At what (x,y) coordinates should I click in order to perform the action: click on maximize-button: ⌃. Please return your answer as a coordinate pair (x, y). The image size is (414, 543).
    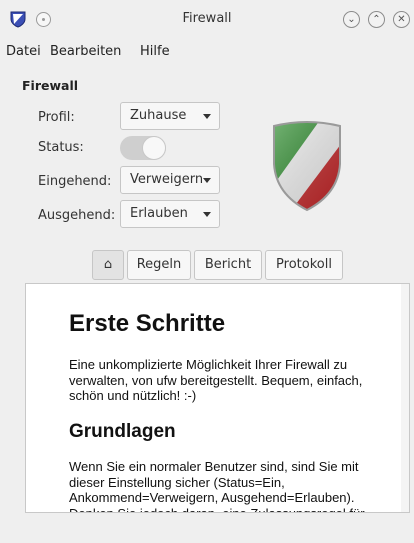
    Looking at the image, I should click on (376, 19).